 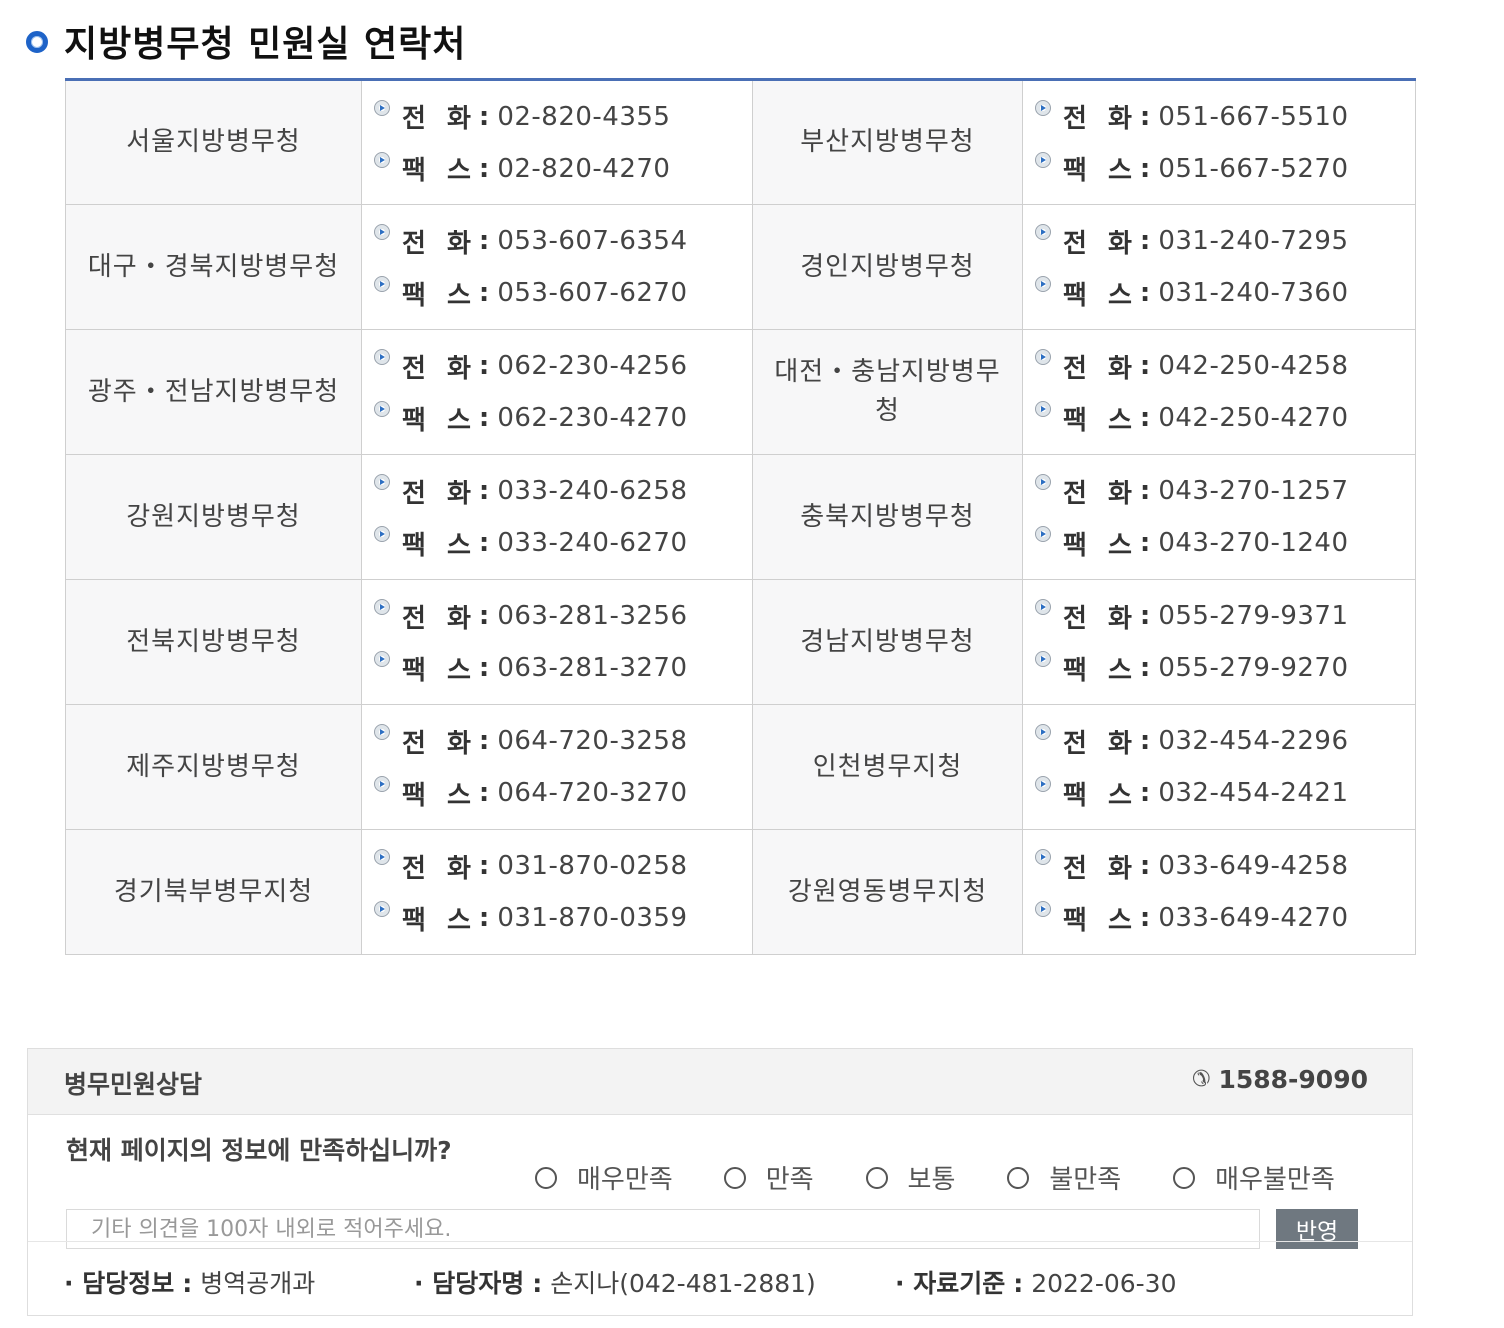 I want to click on office-name: 경기북부병무지청, so click(x=213, y=892).